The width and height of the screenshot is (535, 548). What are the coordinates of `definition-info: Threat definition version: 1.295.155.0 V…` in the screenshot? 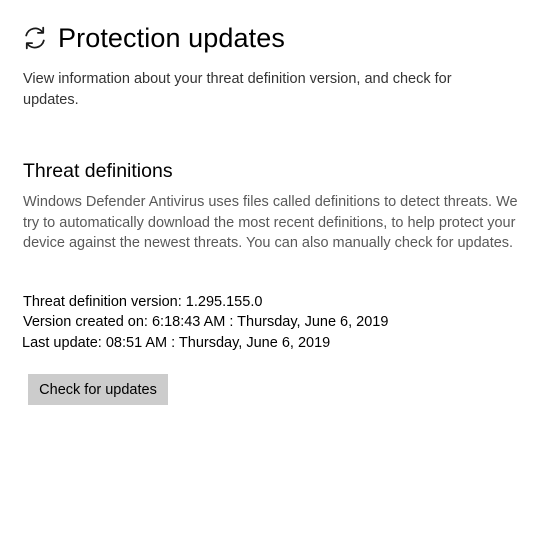 It's located at (205, 322).